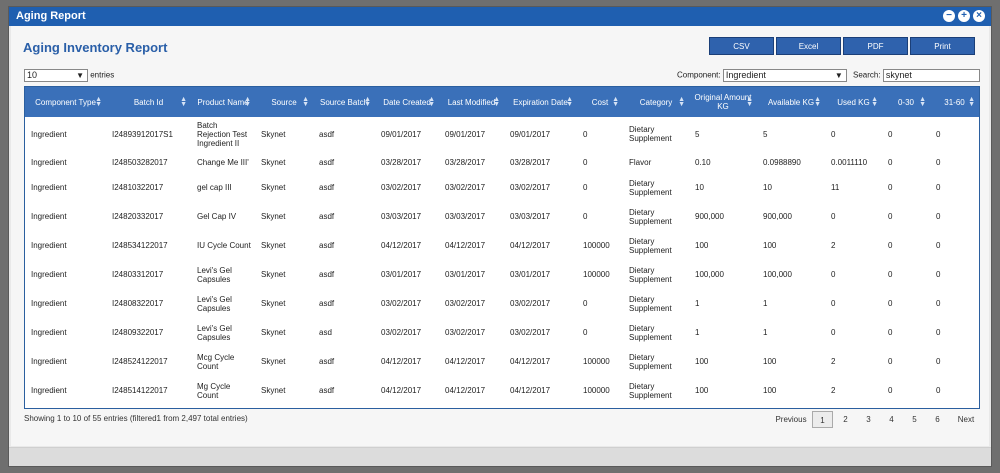  I want to click on table-cell: Gel Cap IV, so click(217, 216).